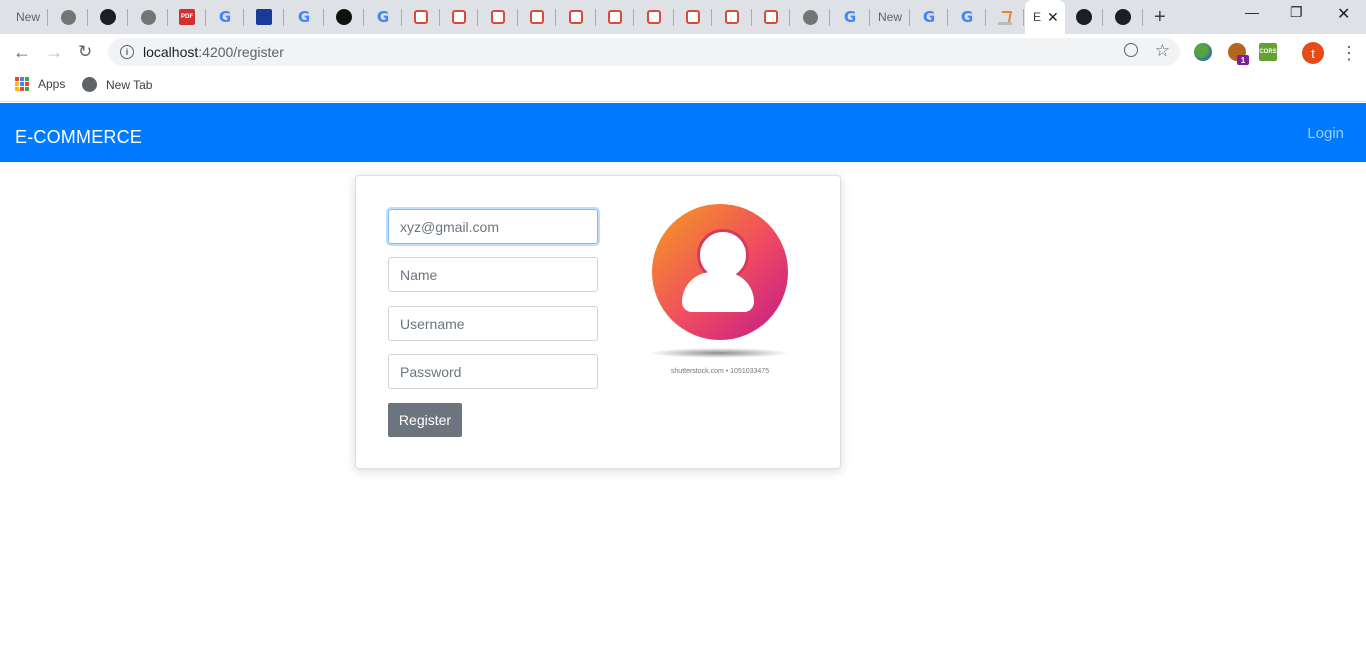 This screenshot has height=656, width=1366. I want to click on minimize-button: —, so click(1252, 12).